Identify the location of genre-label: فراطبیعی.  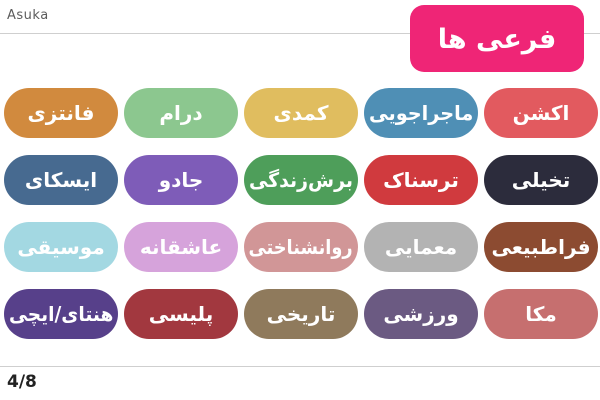
(541, 247).